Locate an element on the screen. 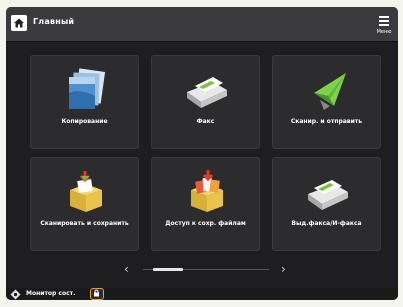 The image size is (403, 307). status-monitor-label: Монитор сост. is located at coordinates (50, 294).